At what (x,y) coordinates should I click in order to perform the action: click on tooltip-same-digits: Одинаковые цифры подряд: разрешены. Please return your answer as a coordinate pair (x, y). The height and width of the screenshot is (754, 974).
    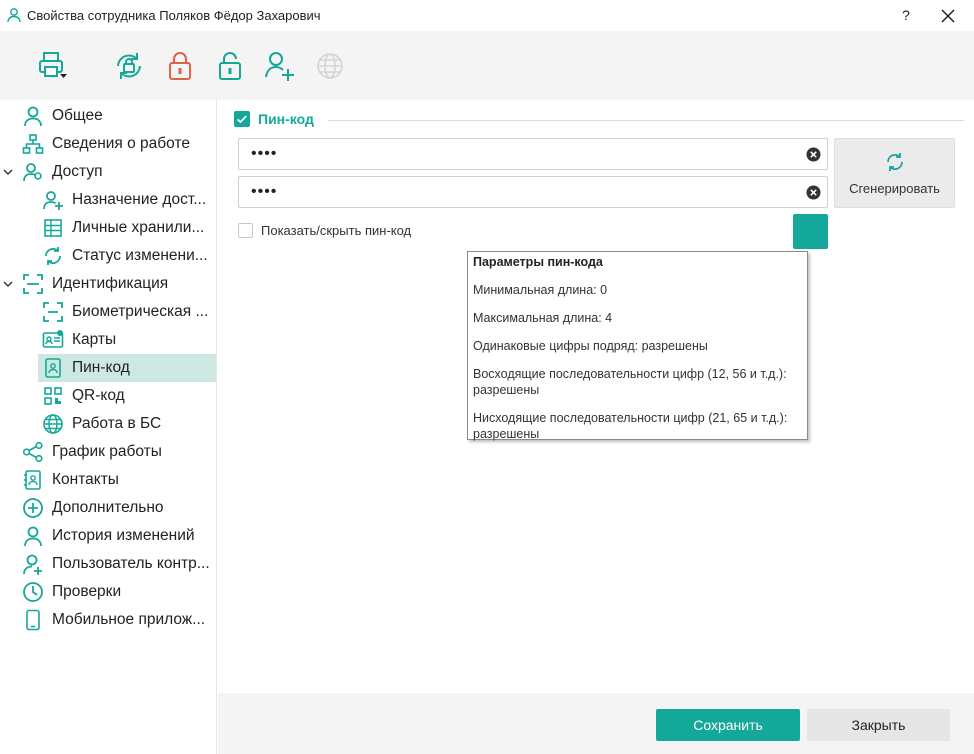
    Looking at the image, I should click on (590, 346).